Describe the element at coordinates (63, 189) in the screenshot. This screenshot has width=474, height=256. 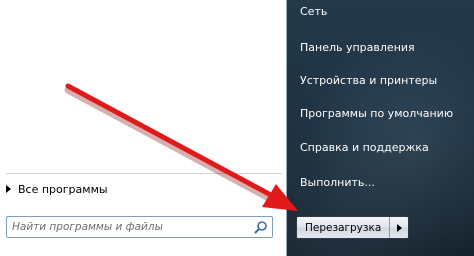
I see `all-programs-label: Все программы` at that location.